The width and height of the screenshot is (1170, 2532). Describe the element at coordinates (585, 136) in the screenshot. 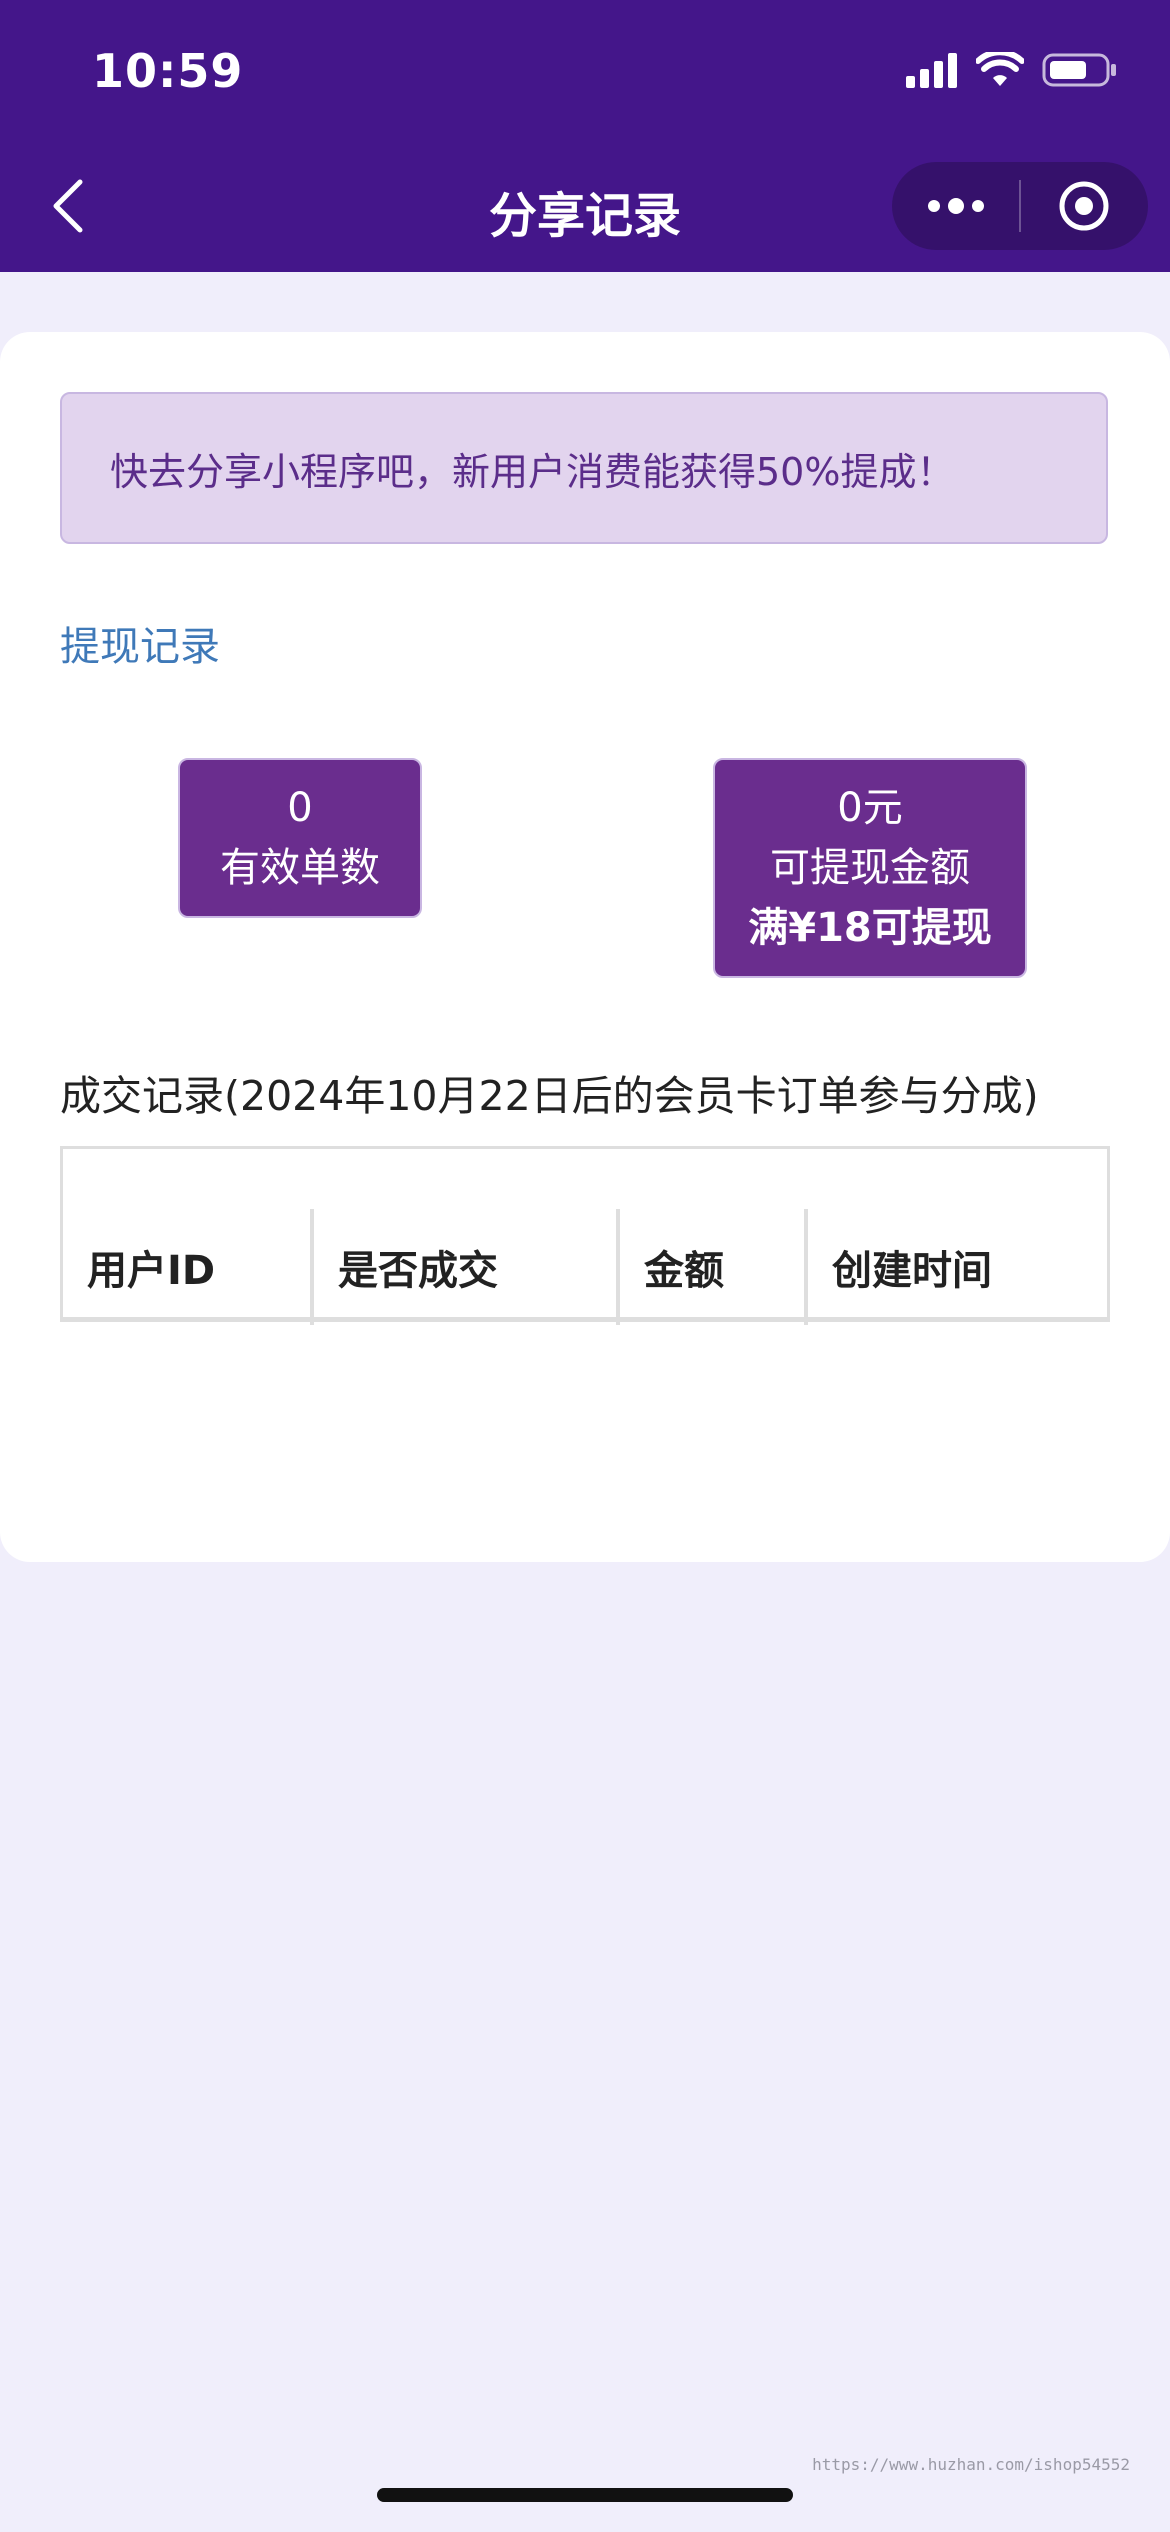

I see `top-header: 10:59 分享记录` at that location.